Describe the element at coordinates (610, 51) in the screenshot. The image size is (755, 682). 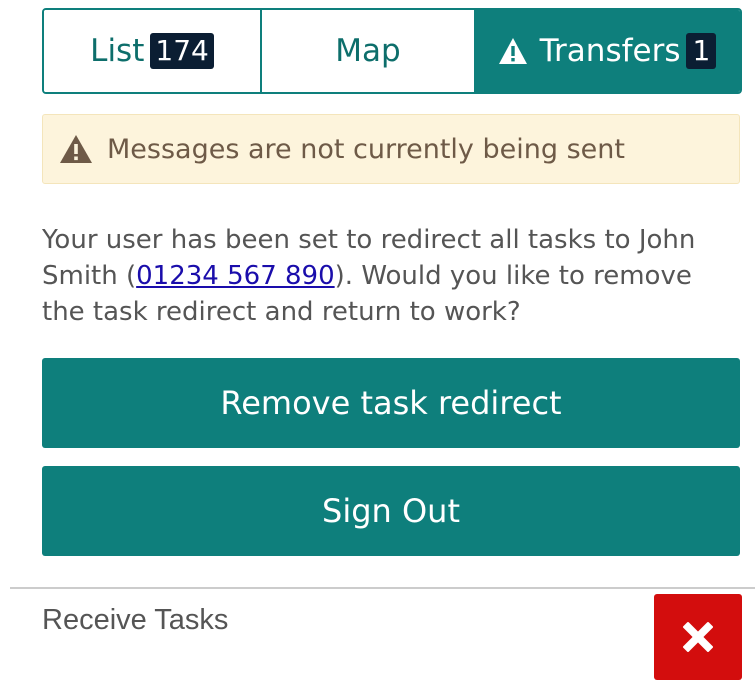
I see `tab-transfers-label: Transfers` at that location.